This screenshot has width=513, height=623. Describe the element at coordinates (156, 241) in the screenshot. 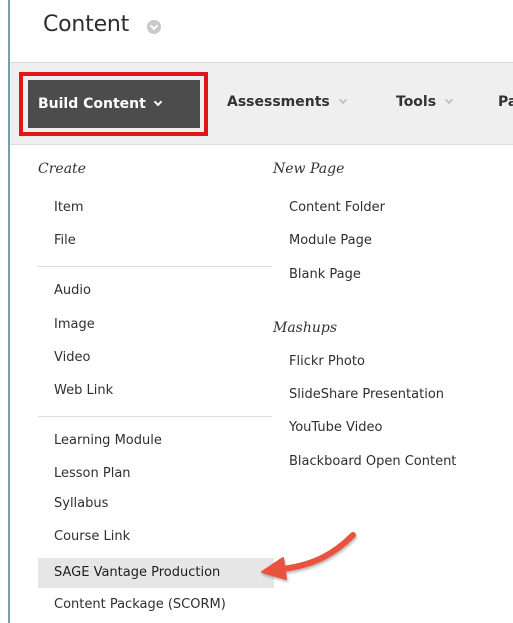

I see `menu-item-file: File` at that location.